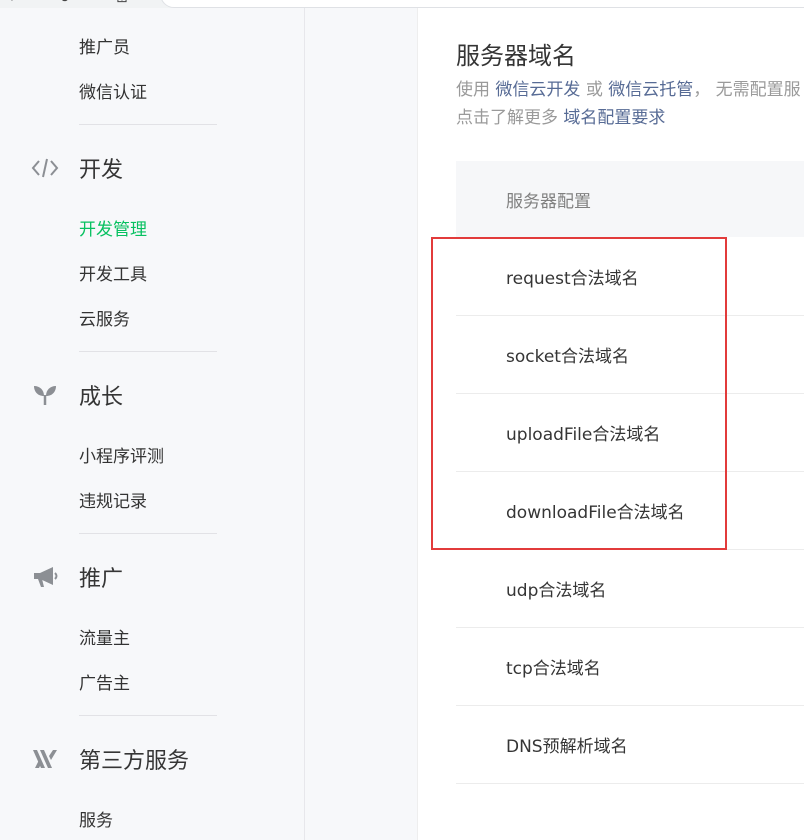 The width and height of the screenshot is (804, 840). I want to click on third-party-icon, so click(45, 759).